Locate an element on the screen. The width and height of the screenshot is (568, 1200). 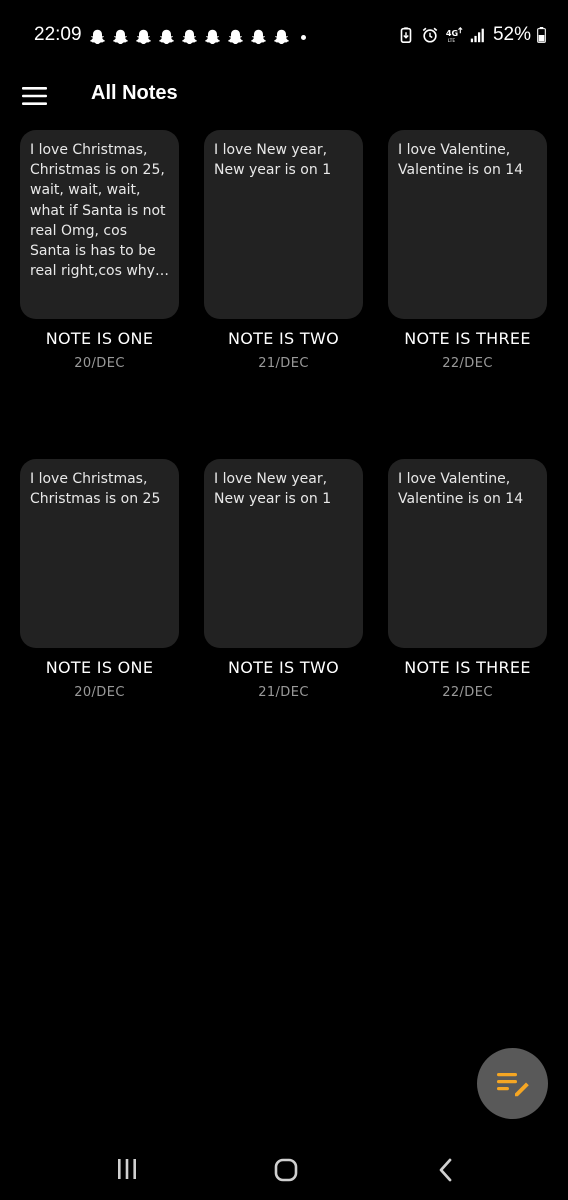
notification-icons is located at coordinates (197, 37).